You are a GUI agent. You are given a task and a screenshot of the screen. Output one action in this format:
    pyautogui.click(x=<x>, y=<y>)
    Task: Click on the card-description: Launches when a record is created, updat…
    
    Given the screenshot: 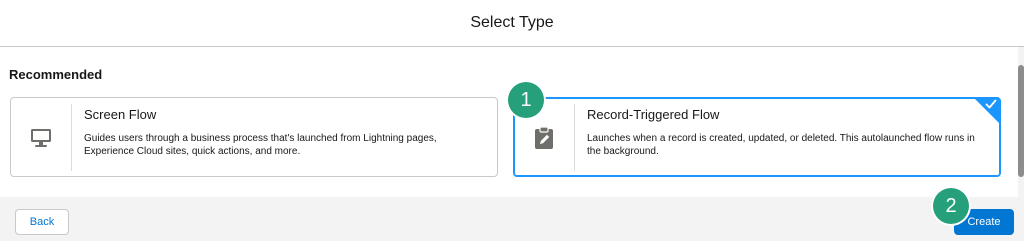 What is the action you would take?
    pyautogui.click(x=781, y=145)
    